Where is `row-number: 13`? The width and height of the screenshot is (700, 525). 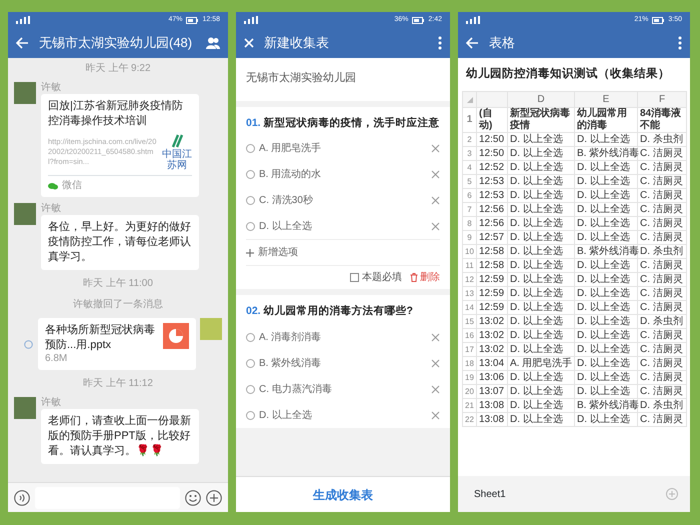 row-number: 13 is located at coordinates (469, 293).